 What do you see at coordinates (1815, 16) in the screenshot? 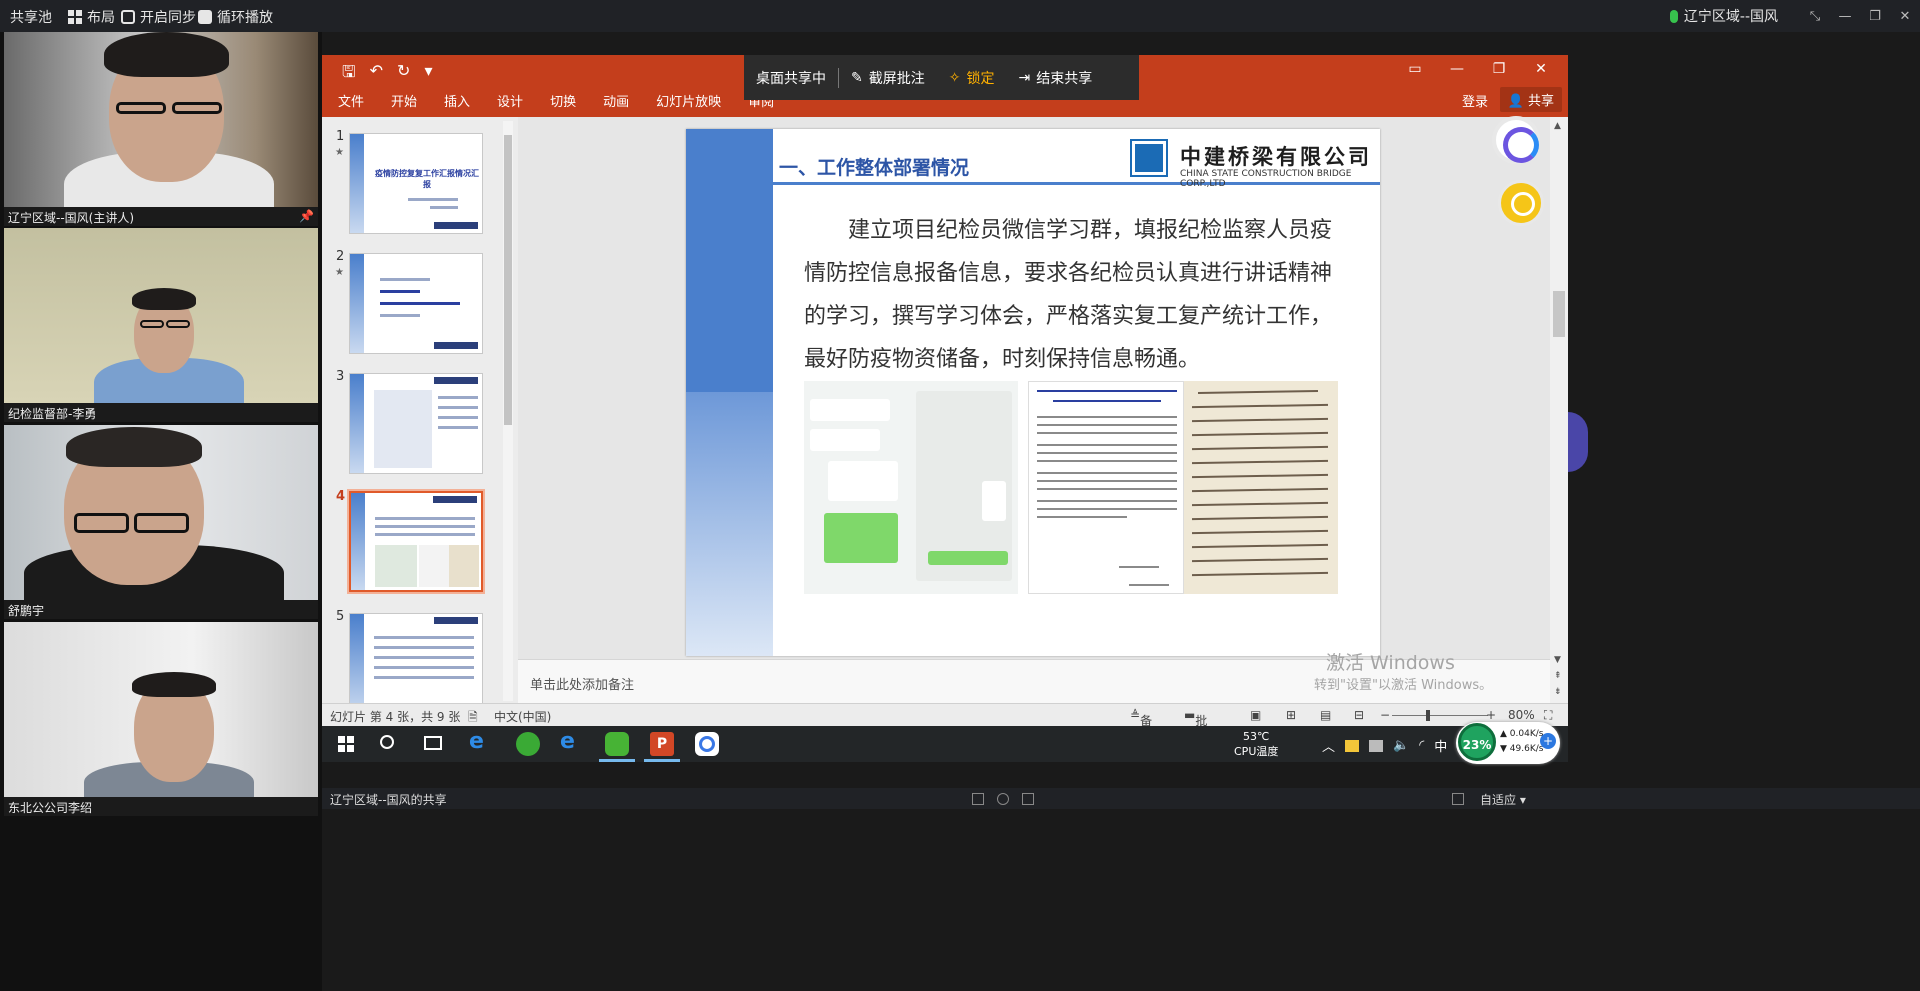
I see `collapse-icon: ⤡` at bounding box center [1815, 16].